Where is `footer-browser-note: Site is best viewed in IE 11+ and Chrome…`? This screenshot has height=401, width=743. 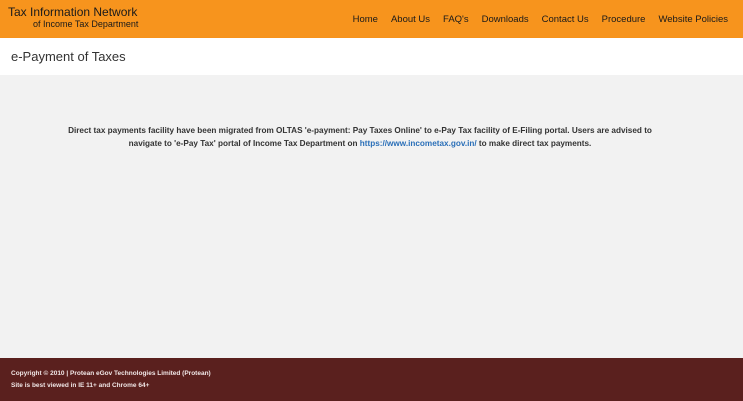
footer-browser-note: Site is best viewed in IE 11+ and Chrome… is located at coordinates (80, 385).